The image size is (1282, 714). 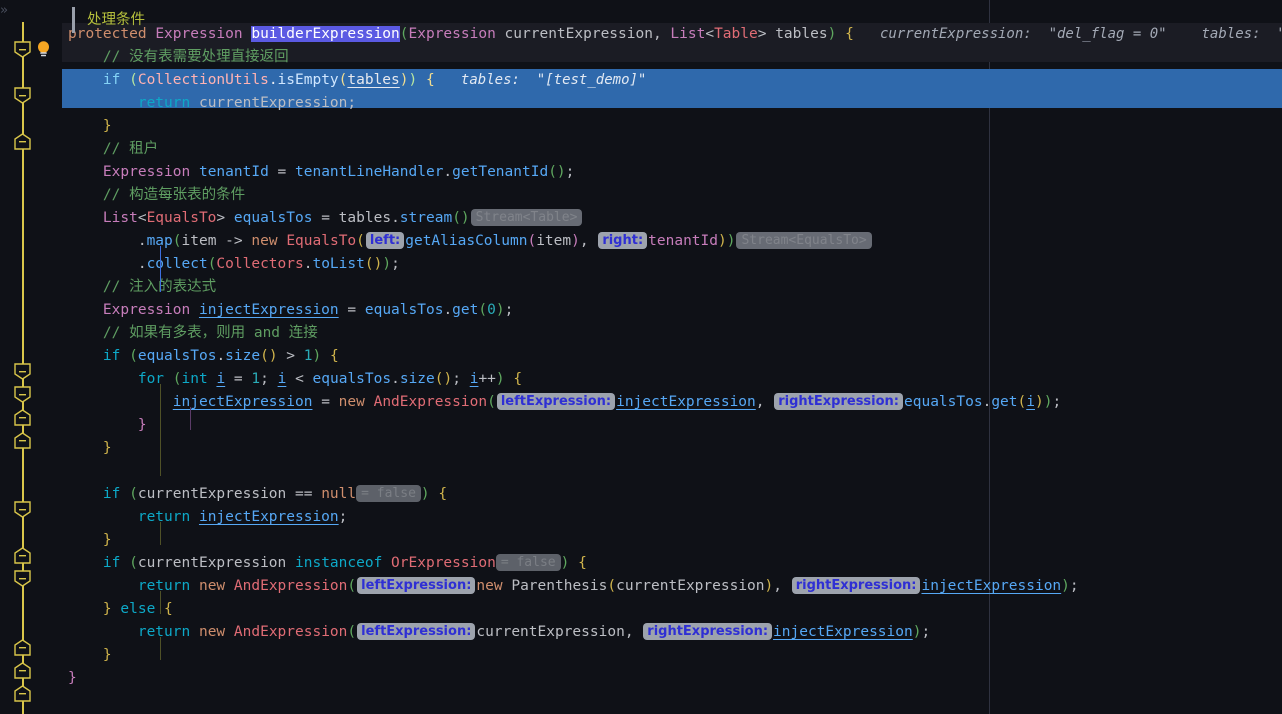 I want to click on selected-method-name: builderExpression, so click(x=325, y=34).